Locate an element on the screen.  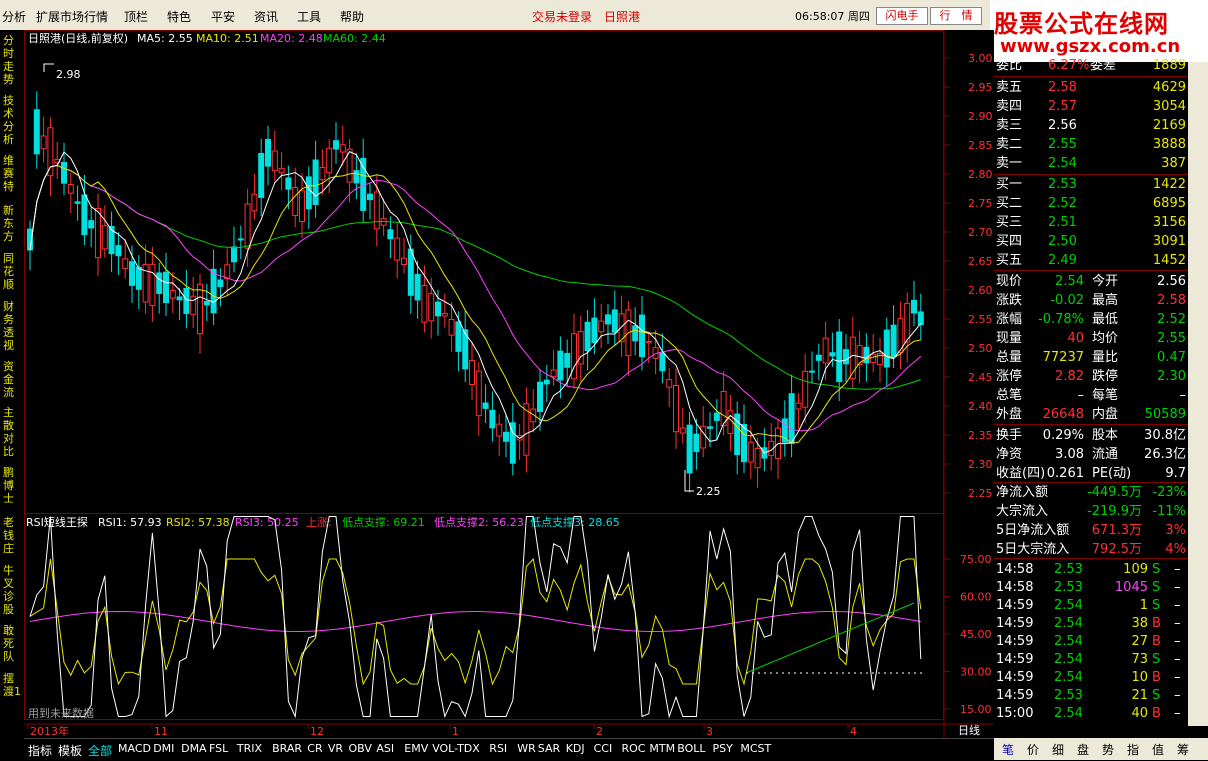
menu-news: 资讯 is located at coordinates (266, 16).